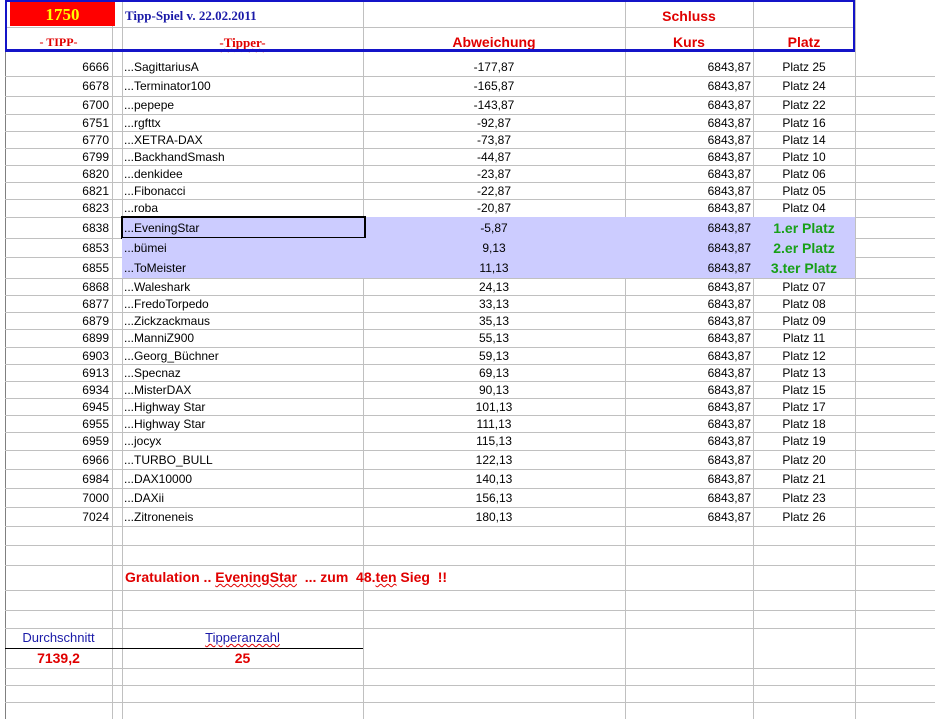 Image resolution: width=935 pixels, height=719 pixels. I want to click on tipper-cell: ...roba, so click(141, 208).